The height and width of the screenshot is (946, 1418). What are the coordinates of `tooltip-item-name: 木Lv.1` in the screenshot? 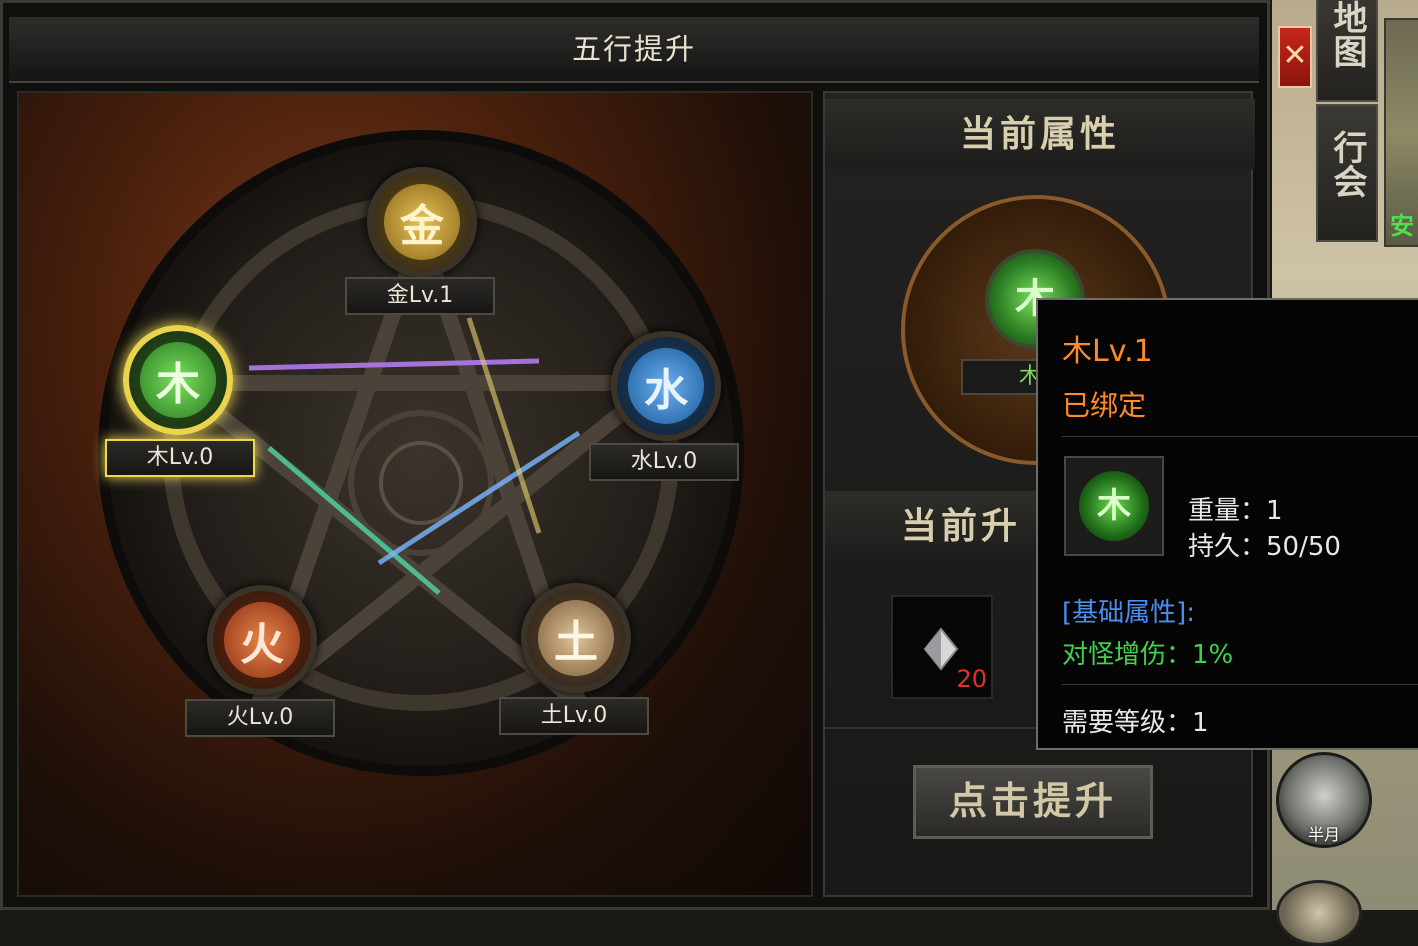 It's located at (1107, 351).